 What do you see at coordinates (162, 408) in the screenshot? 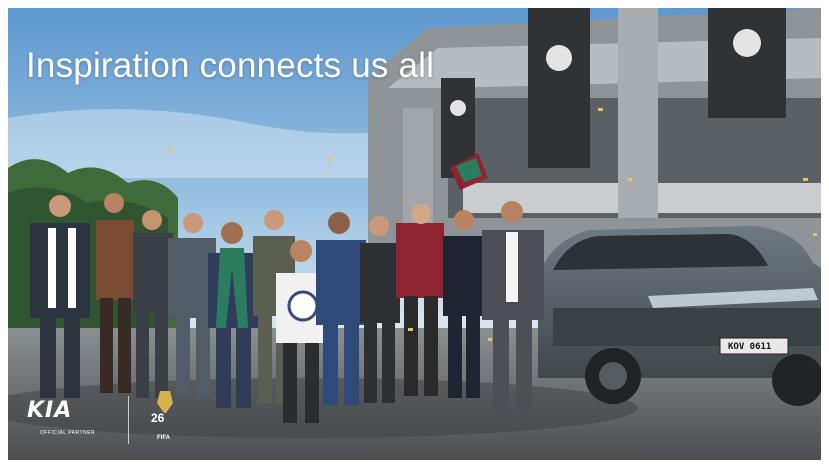
I see `trophy-badge-icon: 26` at bounding box center [162, 408].